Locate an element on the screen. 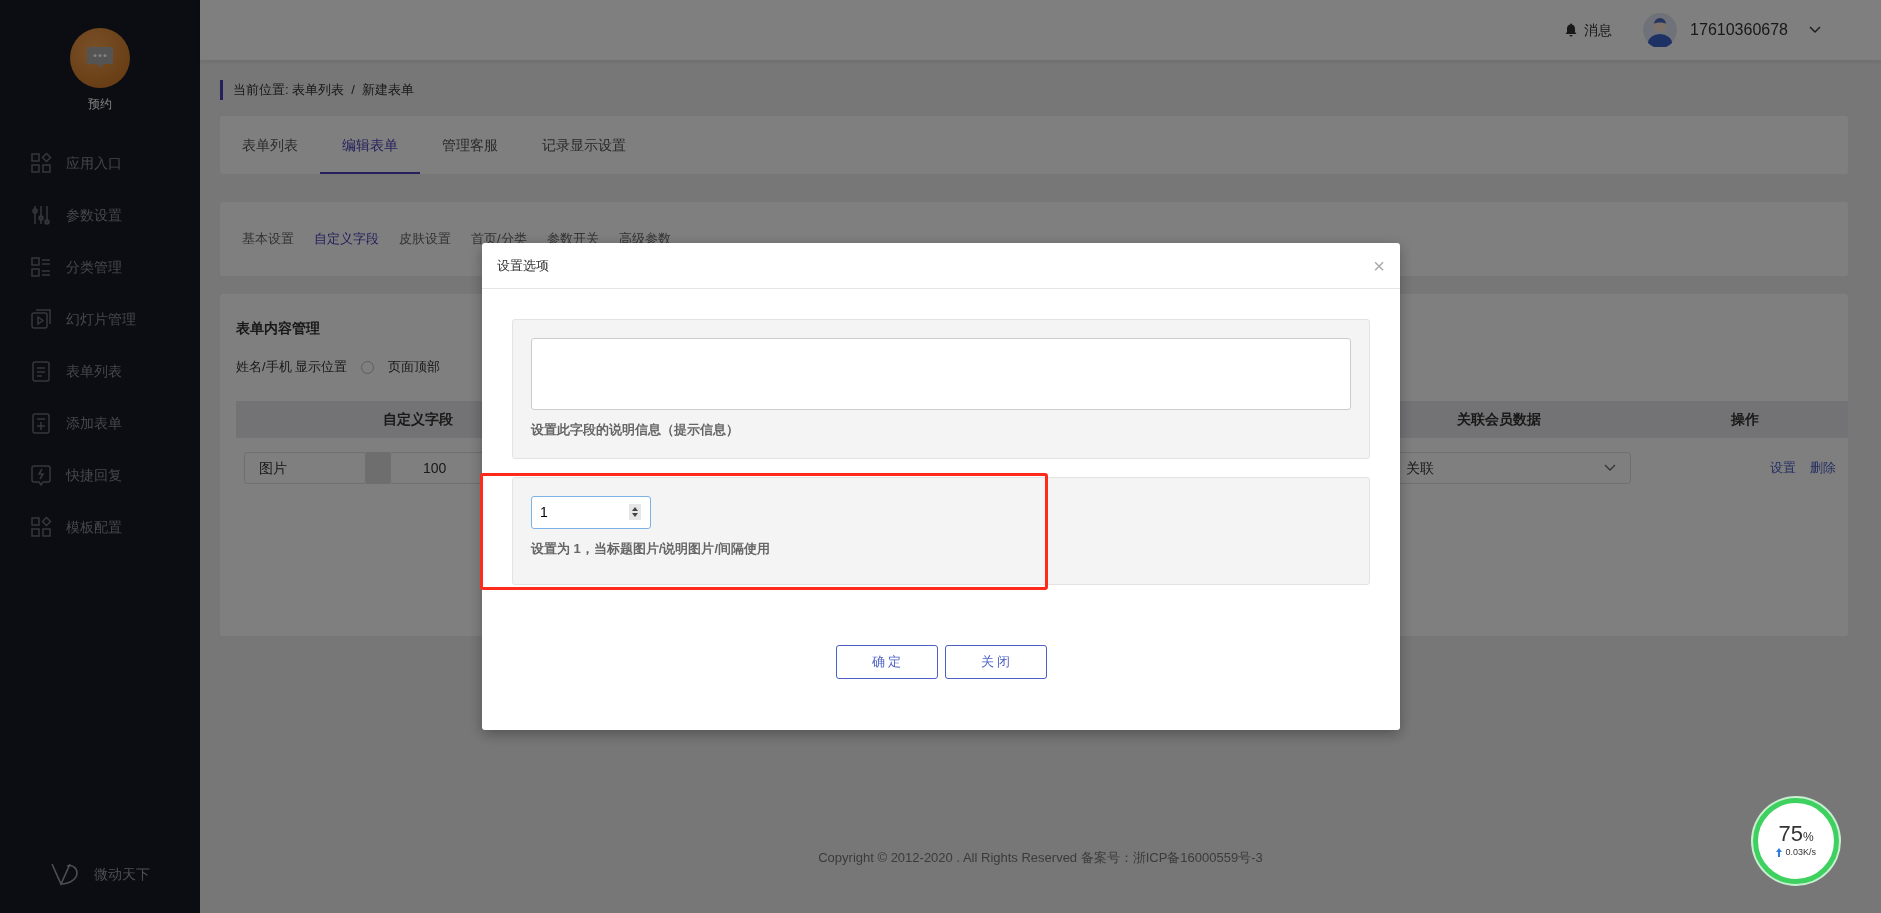 Image resolution: width=1881 pixels, height=913 pixels. notifications-link: 消息 is located at coordinates (1598, 30).